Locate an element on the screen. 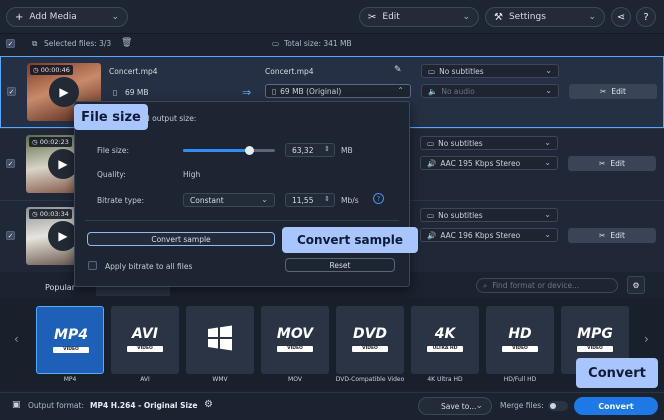  format-dvd: DVD VIDEO is located at coordinates (370, 340).